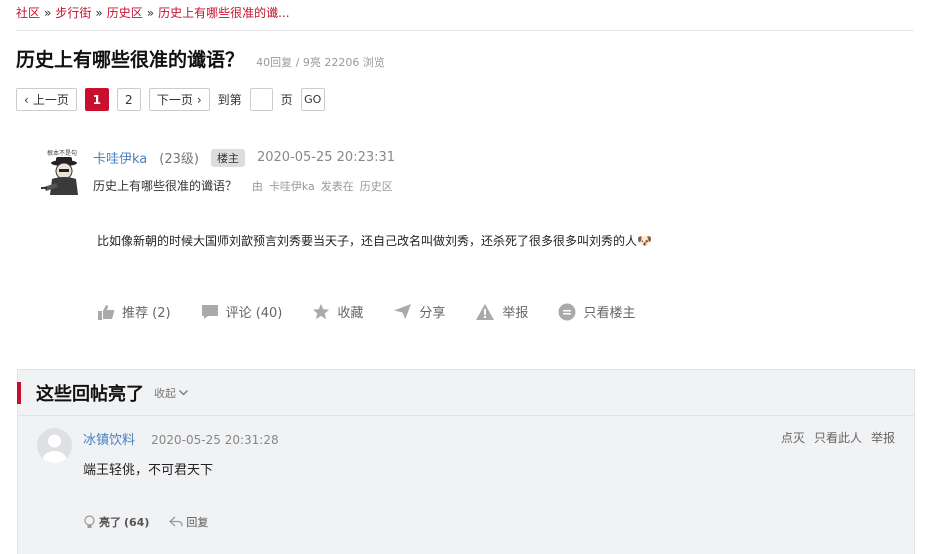 This screenshot has width=930, height=554. I want to click on comment-button: 评论 (40), so click(242, 311).